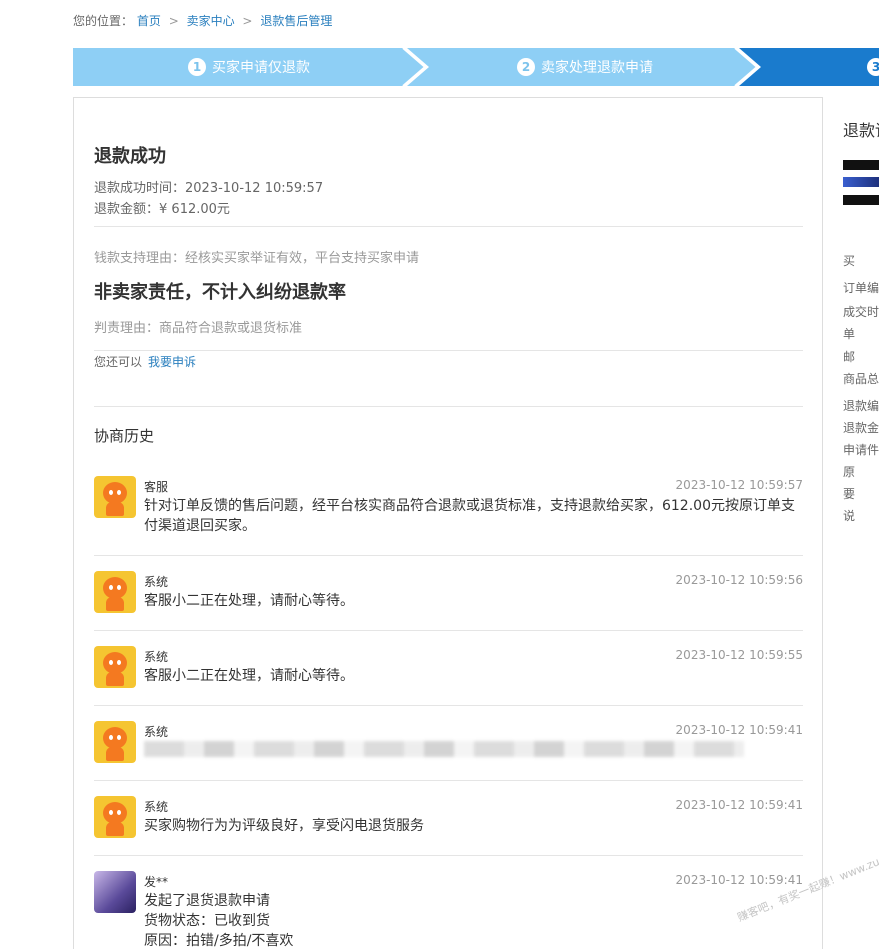 The height and width of the screenshot is (949, 879). What do you see at coordinates (172, 362) in the screenshot?
I see `appeal-link: 我要申诉` at bounding box center [172, 362].